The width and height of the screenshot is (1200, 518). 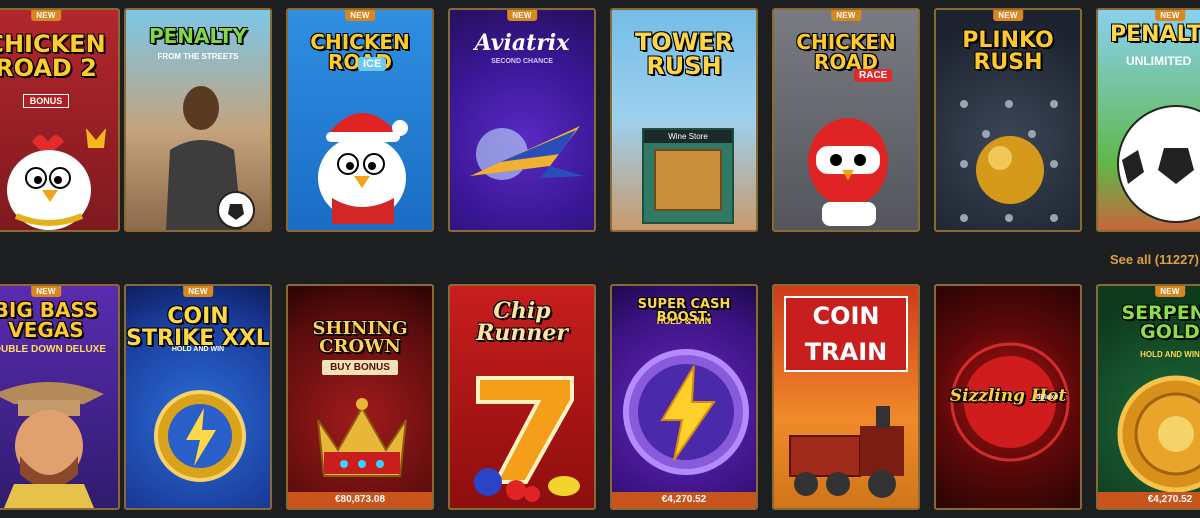 What do you see at coordinates (372, 64) in the screenshot?
I see `game-subtitle: ICE` at bounding box center [372, 64].